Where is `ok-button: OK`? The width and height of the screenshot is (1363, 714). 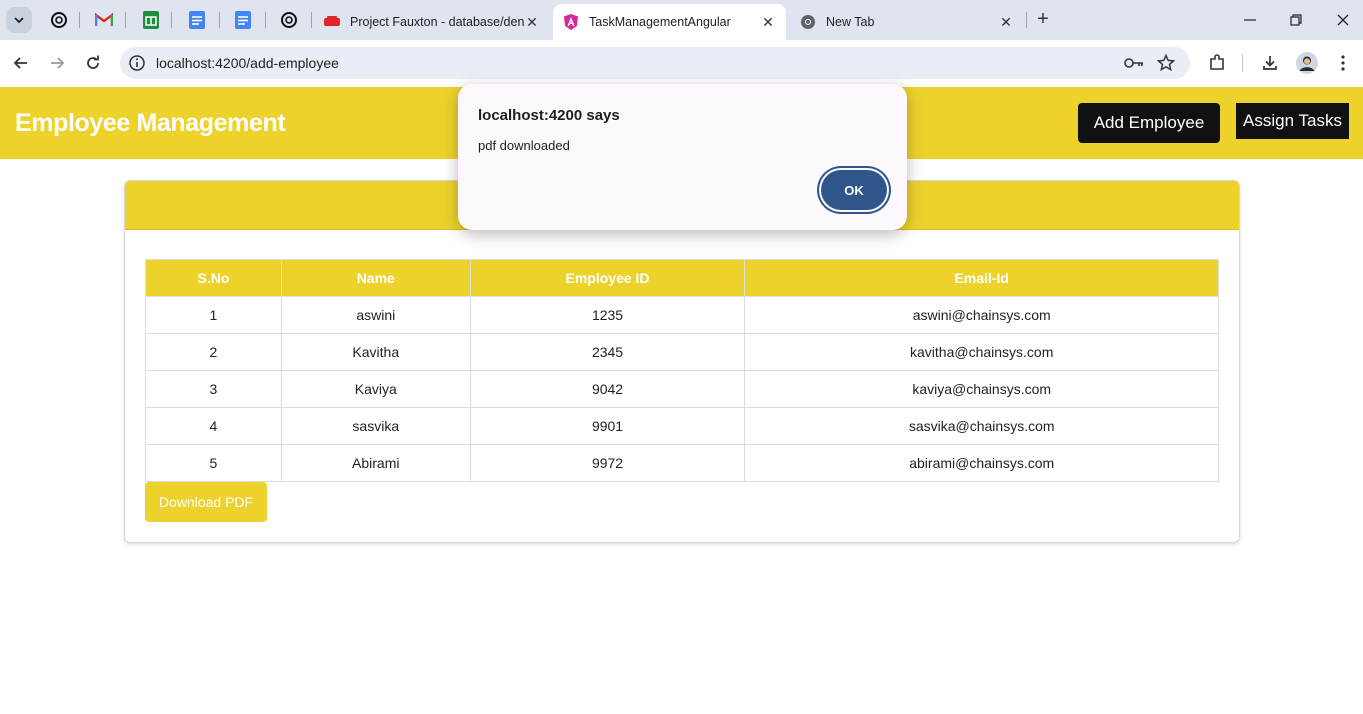 ok-button: OK is located at coordinates (854, 190).